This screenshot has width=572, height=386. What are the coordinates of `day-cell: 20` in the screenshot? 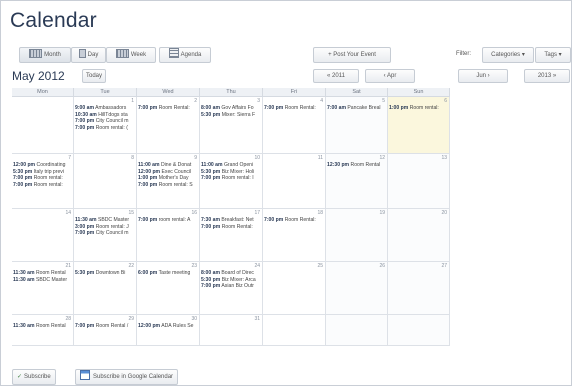 It's located at (419, 235).